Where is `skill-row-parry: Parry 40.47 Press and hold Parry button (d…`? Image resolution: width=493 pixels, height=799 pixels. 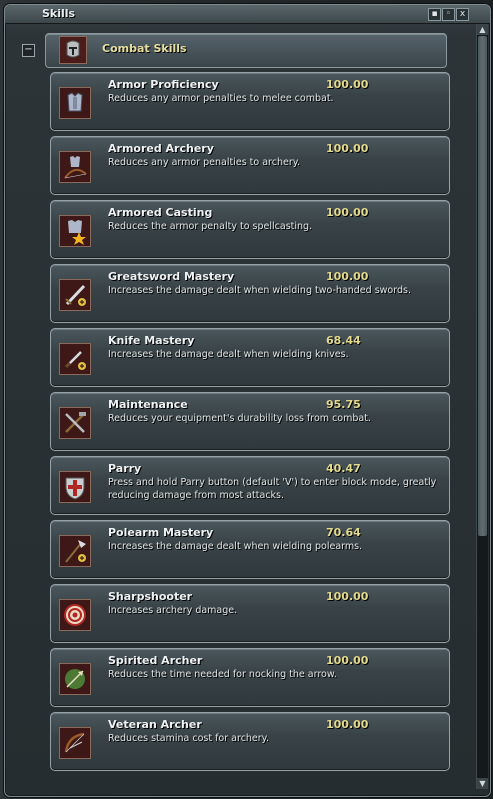 skill-row-parry: Parry 40.47 Press and hold Parry button (d… is located at coordinates (250, 485).